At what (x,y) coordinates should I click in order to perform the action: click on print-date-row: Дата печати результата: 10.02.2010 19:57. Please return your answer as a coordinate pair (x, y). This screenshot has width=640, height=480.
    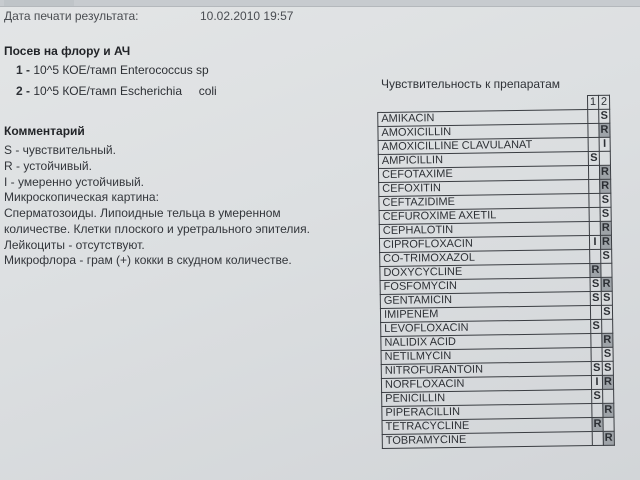
    Looking at the image, I should click on (204, 17).